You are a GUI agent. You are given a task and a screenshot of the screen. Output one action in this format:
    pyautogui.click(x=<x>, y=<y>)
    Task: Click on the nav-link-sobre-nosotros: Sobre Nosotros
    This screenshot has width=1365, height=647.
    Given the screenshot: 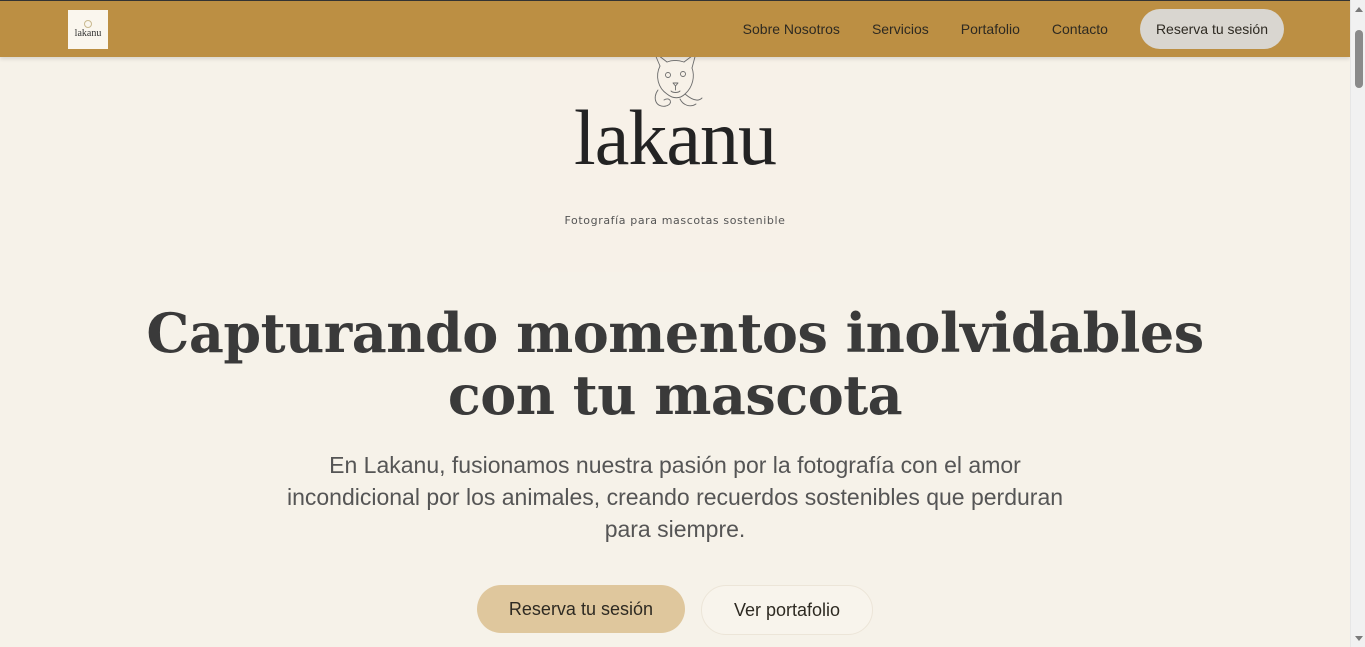 What is the action you would take?
    pyautogui.click(x=791, y=29)
    